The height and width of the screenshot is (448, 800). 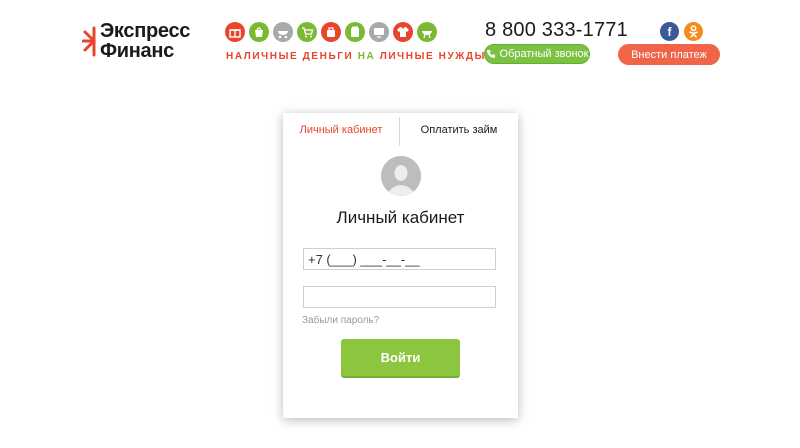 I want to click on logo-line2: Финанс, so click(x=137, y=51).